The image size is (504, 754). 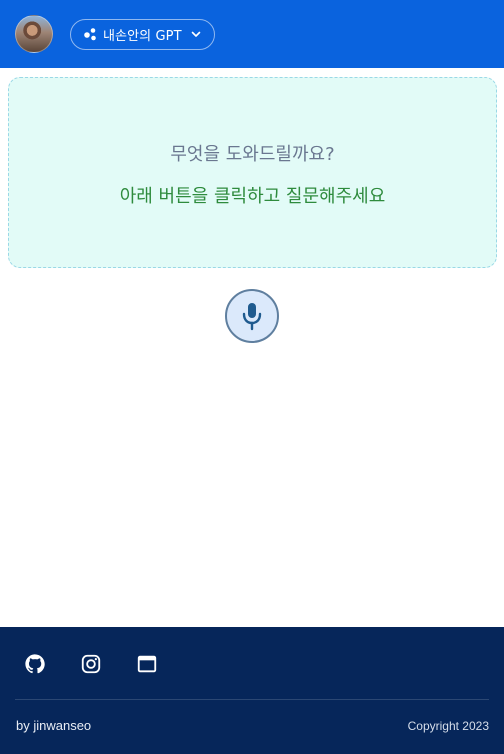 I want to click on microphone-icon, so click(x=252, y=317).